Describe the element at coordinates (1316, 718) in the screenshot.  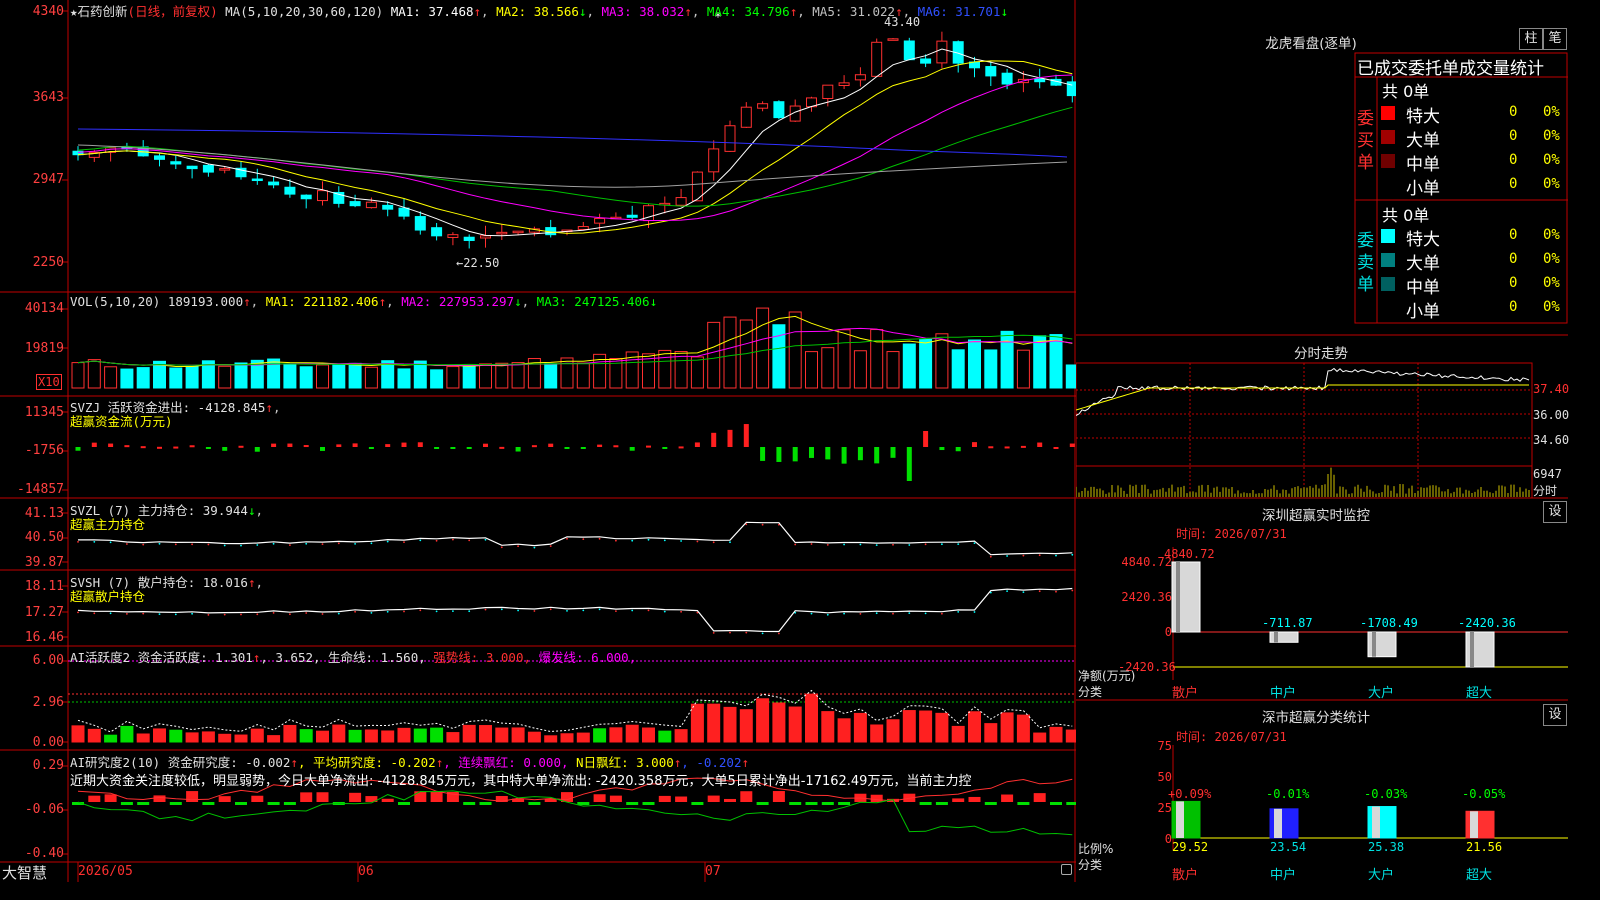
I see `sz-stats-title: 深市超赢分类统计` at that location.